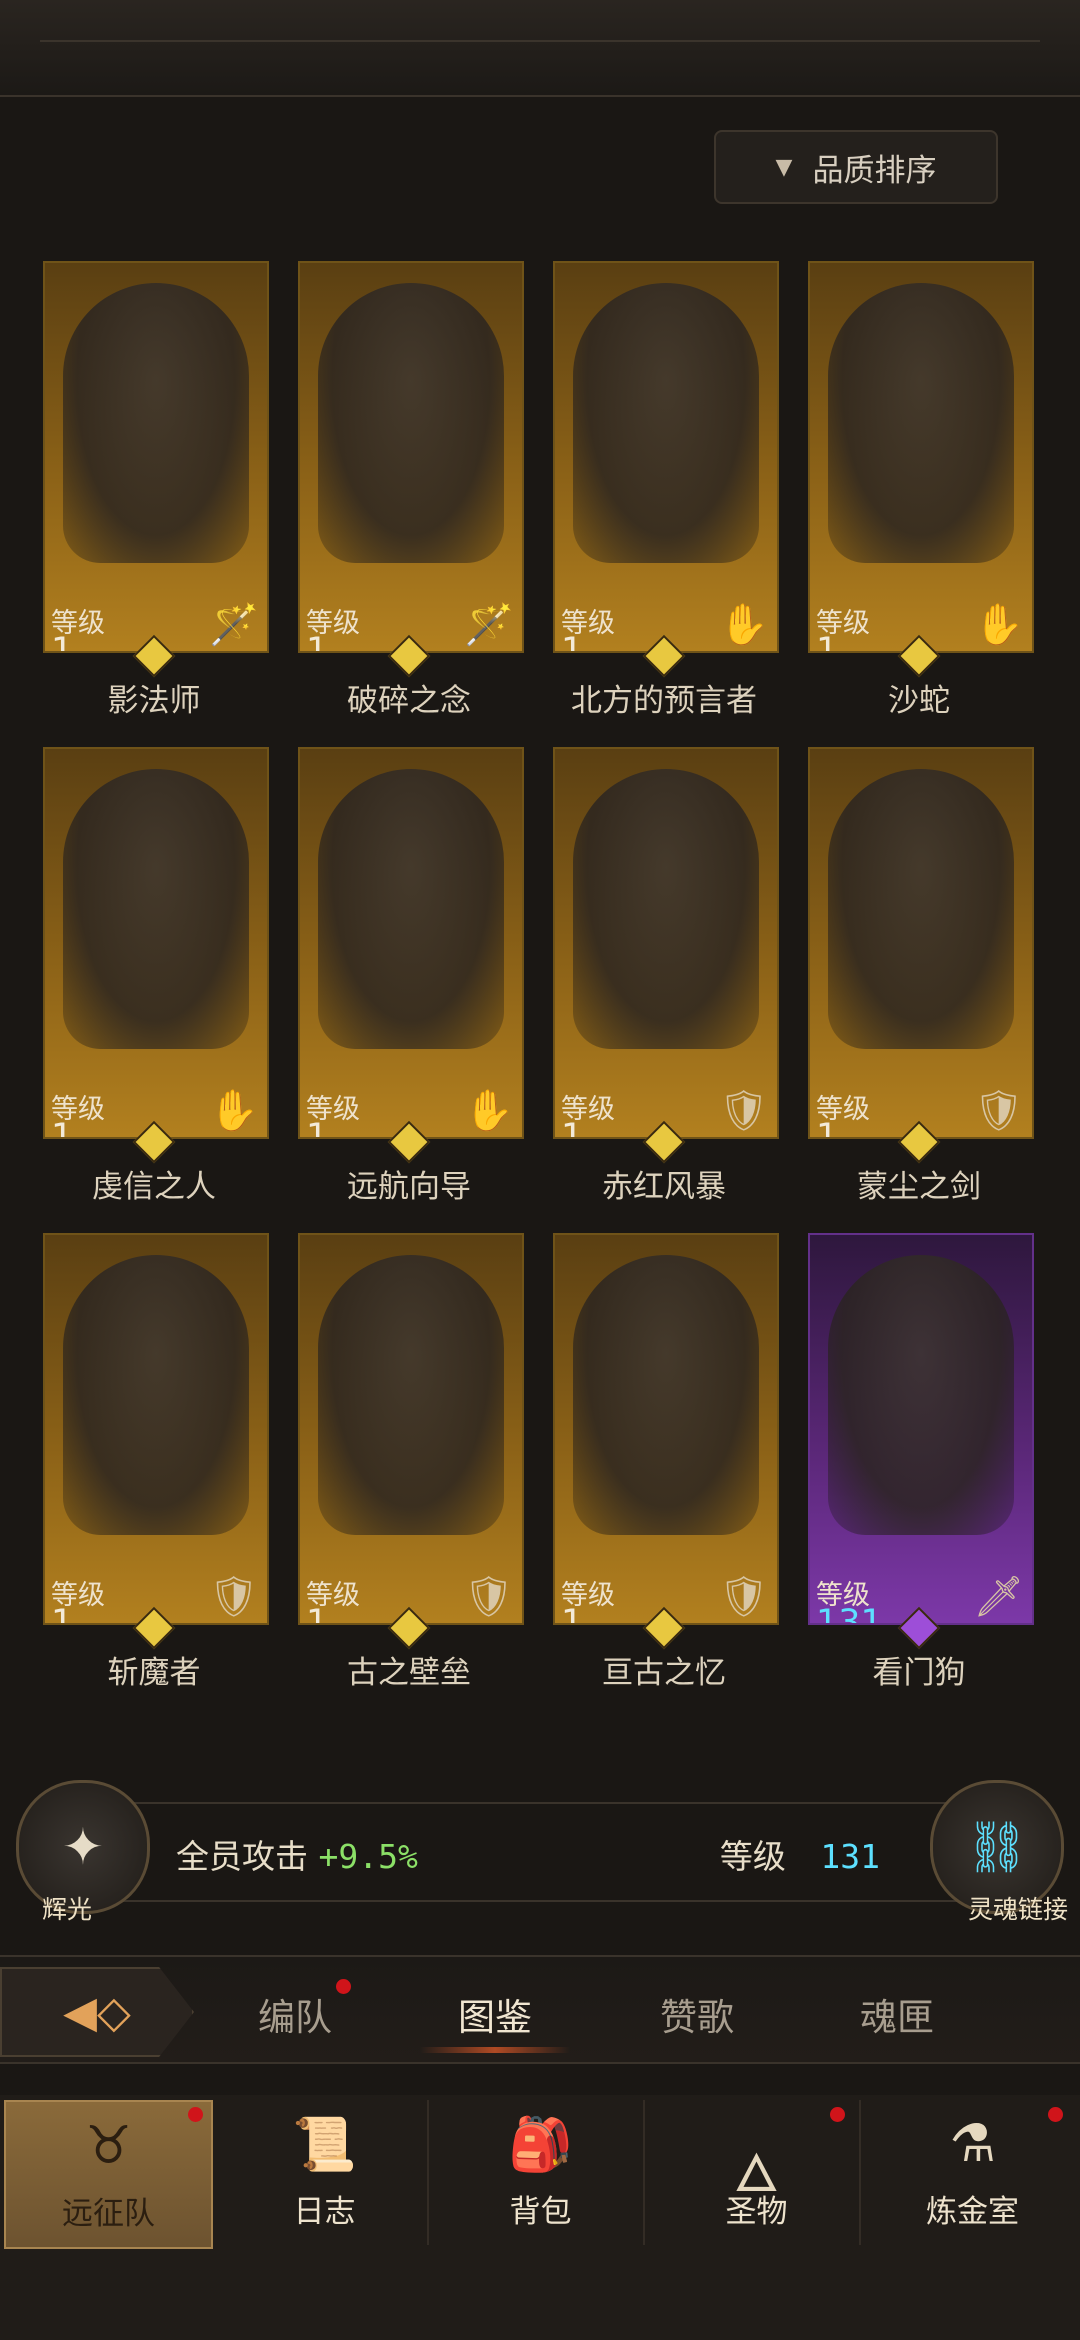 The height and width of the screenshot is (2340, 1080). I want to click on hero-card: 等级 1 🛡 古之壁垒, so click(409, 1454).